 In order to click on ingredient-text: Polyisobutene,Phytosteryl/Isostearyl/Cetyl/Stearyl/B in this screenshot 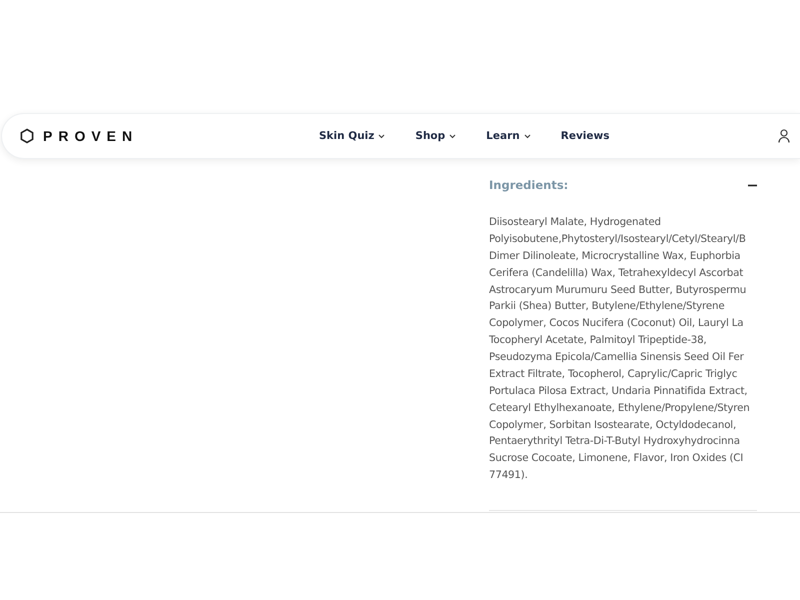, I will do `click(618, 239)`.